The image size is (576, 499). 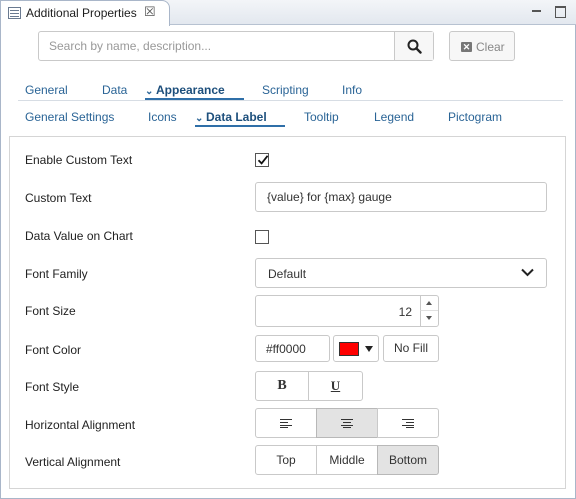 I want to click on minimize-icon, so click(x=537, y=11).